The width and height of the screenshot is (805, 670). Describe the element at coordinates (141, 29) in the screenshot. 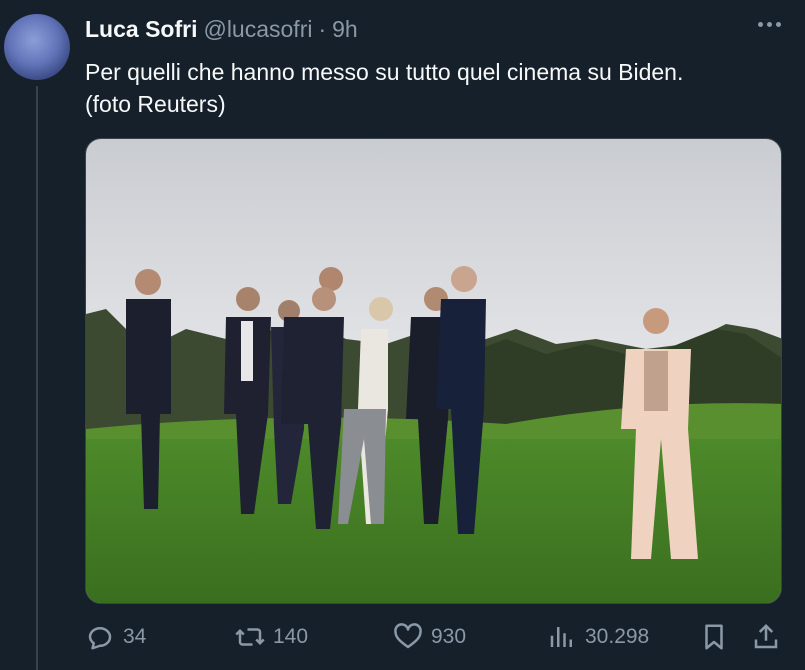

I see `author-name: Luca Sofri` at that location.